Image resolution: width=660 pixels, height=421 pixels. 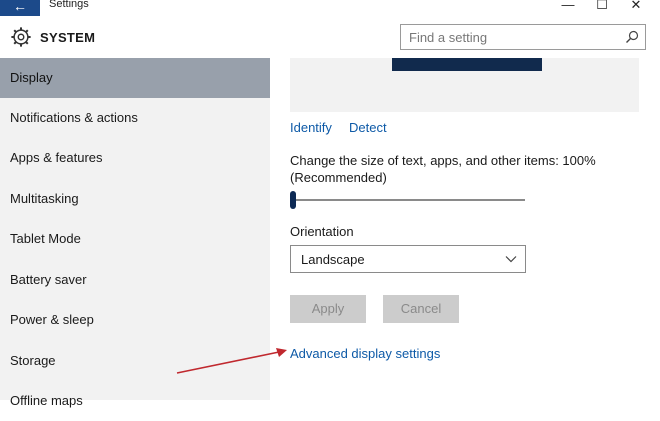 What do you see at coordinates (135, 199) in the screenshot?
I see `sidebar-item-multitasking: Multitasking` at bounding box center [135, 199].